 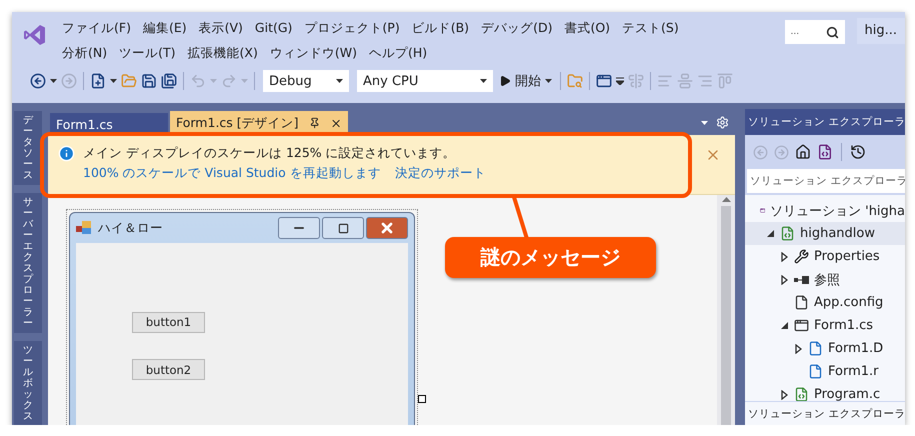 What do you see at coordinates (168, 322) in the screenshot?
I see `form-button: button1` at bounding box center [168, 322].